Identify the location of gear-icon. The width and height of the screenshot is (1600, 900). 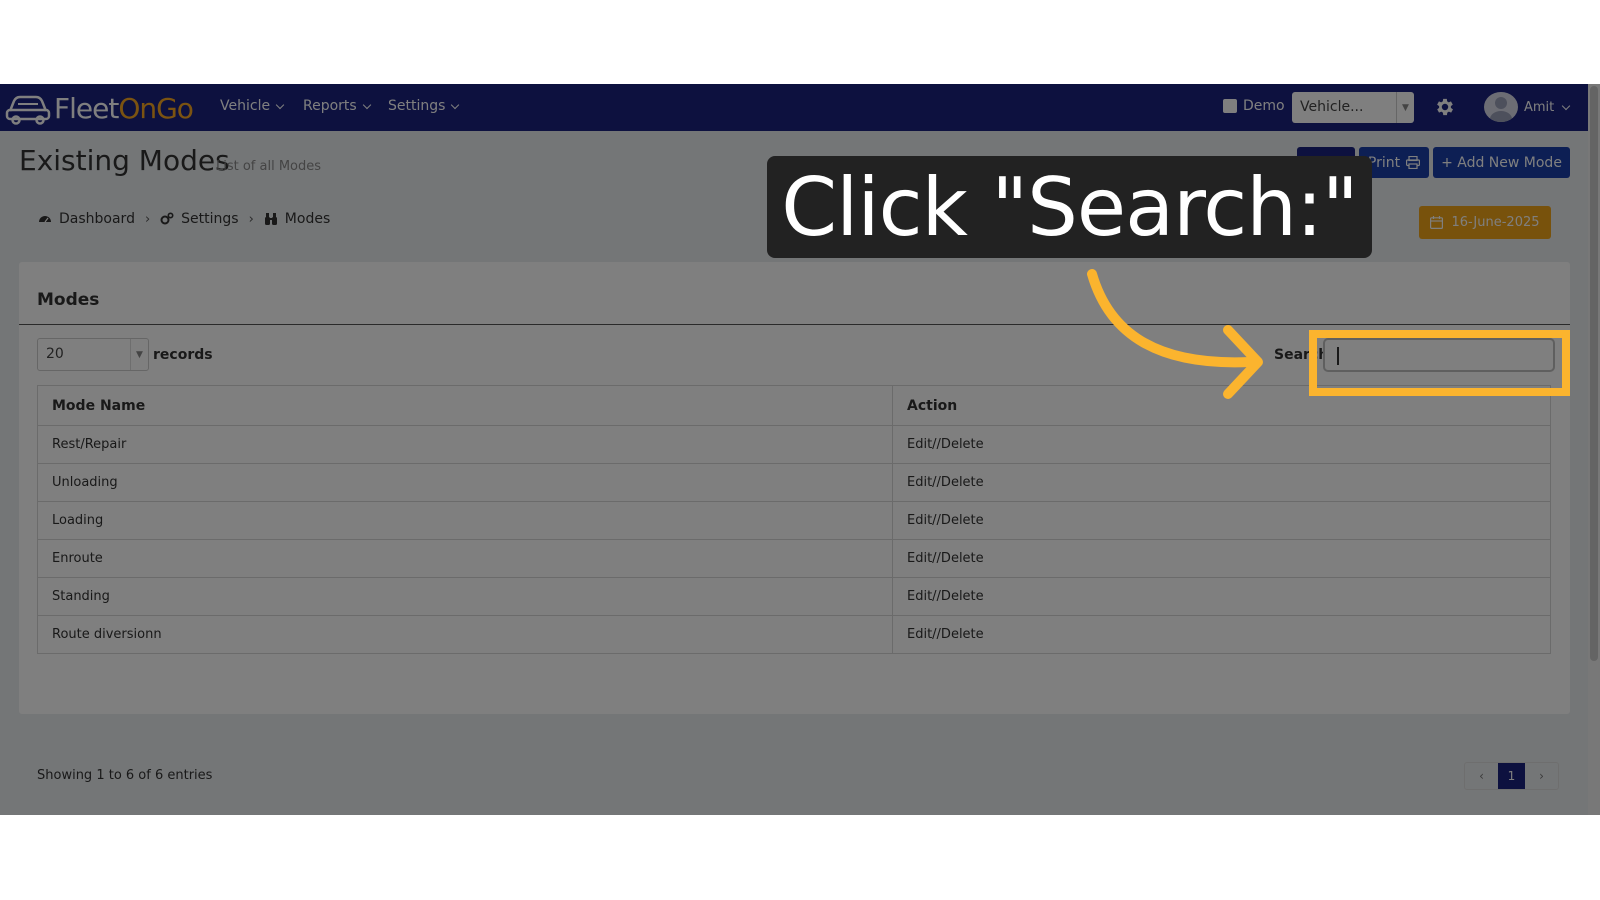
(1445, 107).